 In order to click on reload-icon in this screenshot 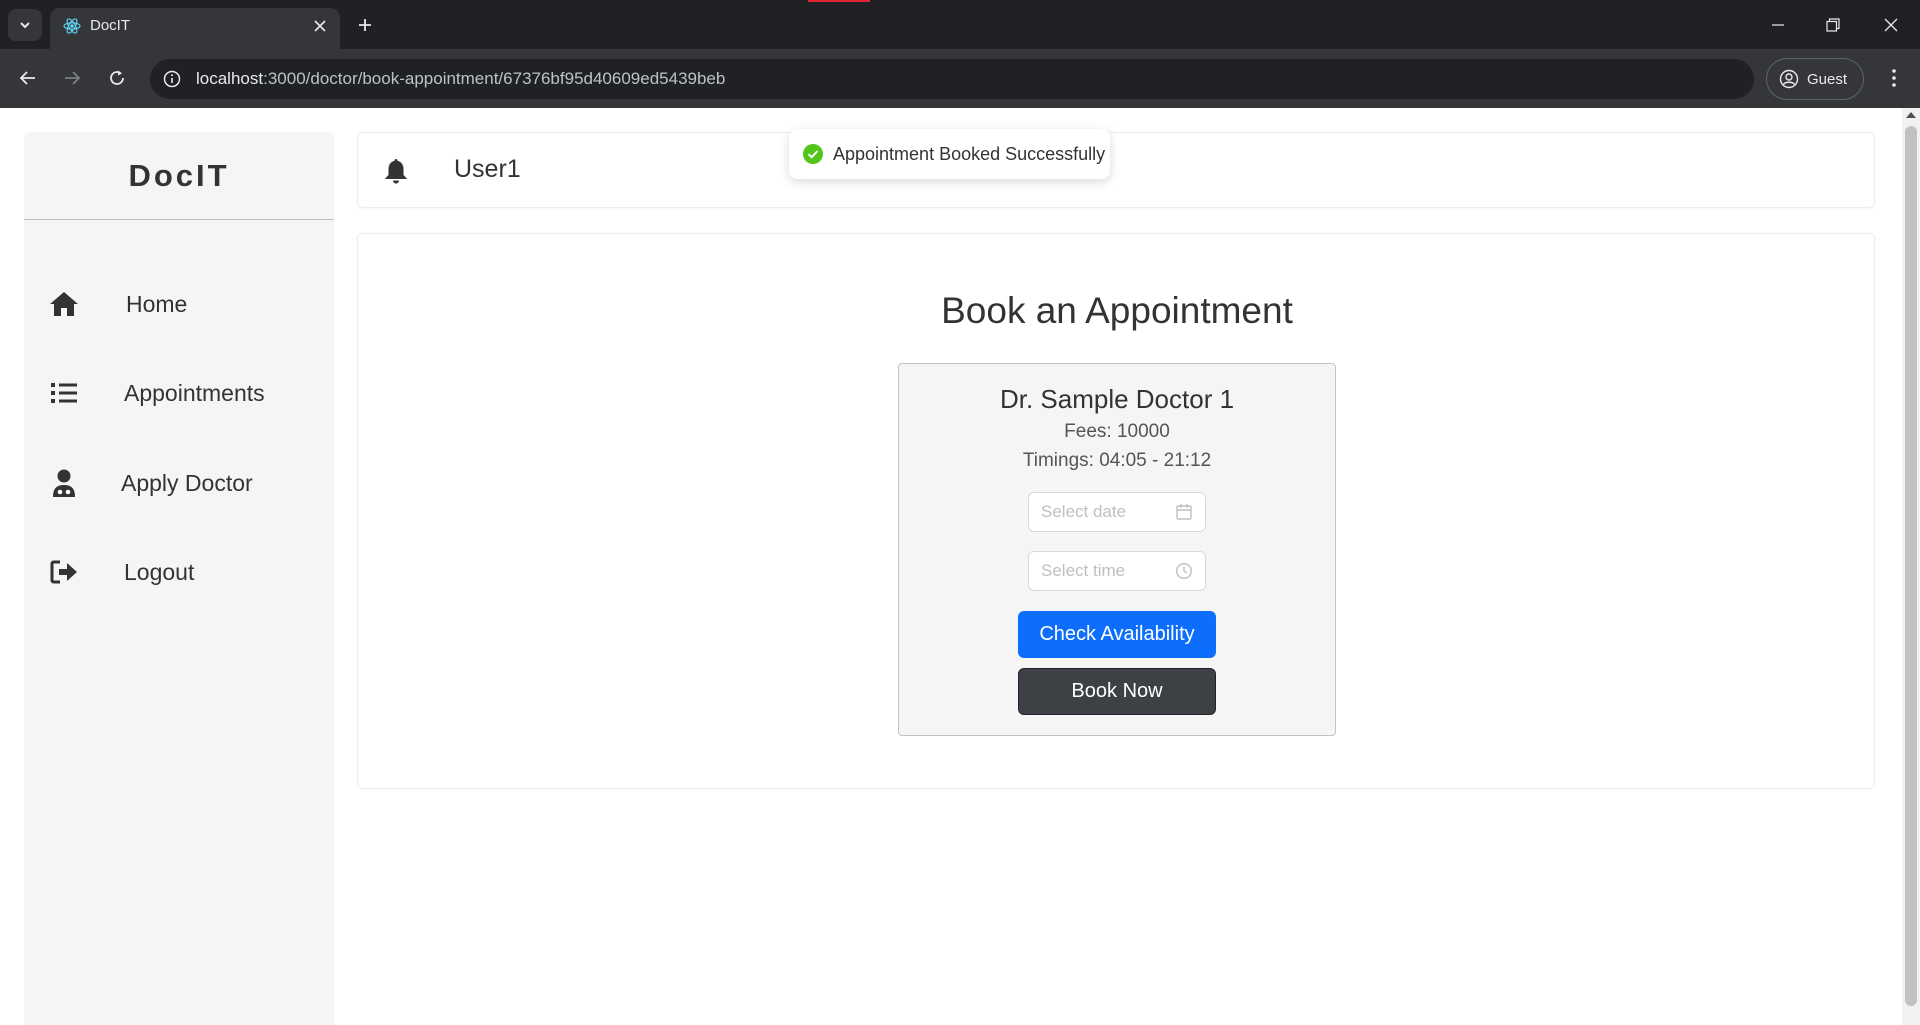, I will do `click(117, 77)`.